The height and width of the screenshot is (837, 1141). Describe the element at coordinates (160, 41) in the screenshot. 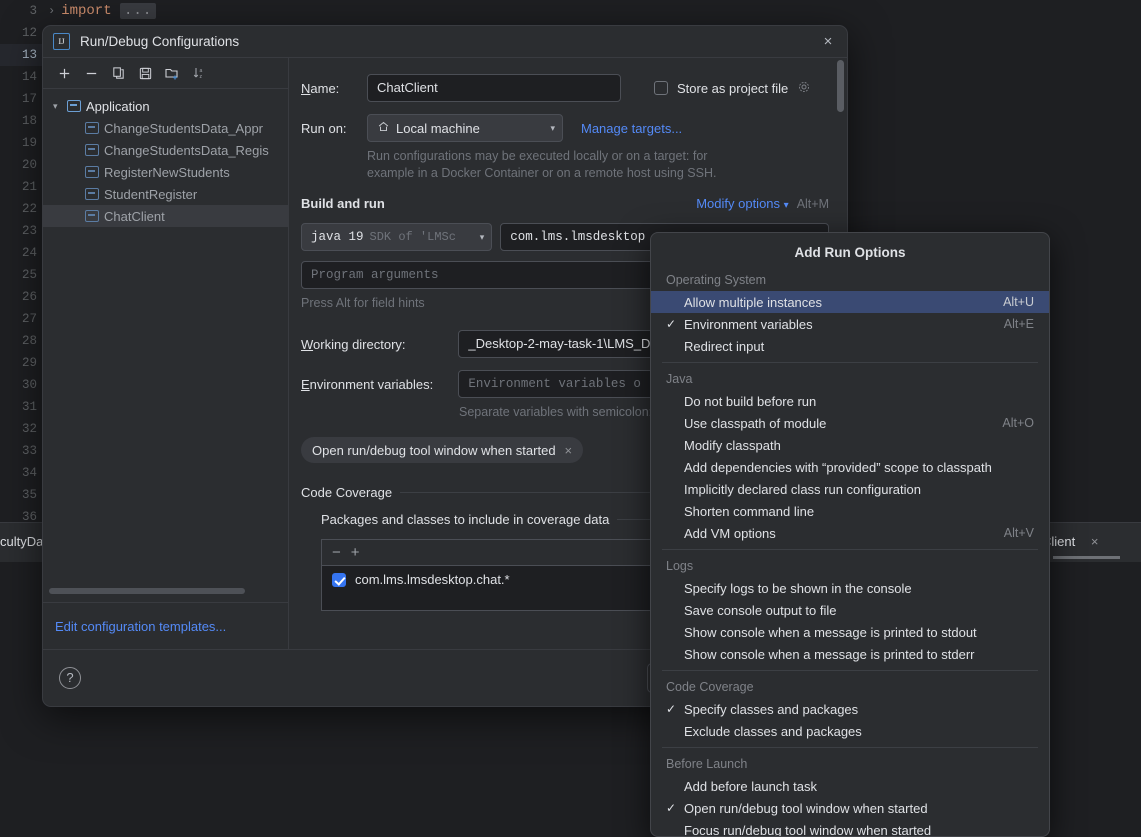

I see `dialog-title: Run/Debug Configurations` at that location.